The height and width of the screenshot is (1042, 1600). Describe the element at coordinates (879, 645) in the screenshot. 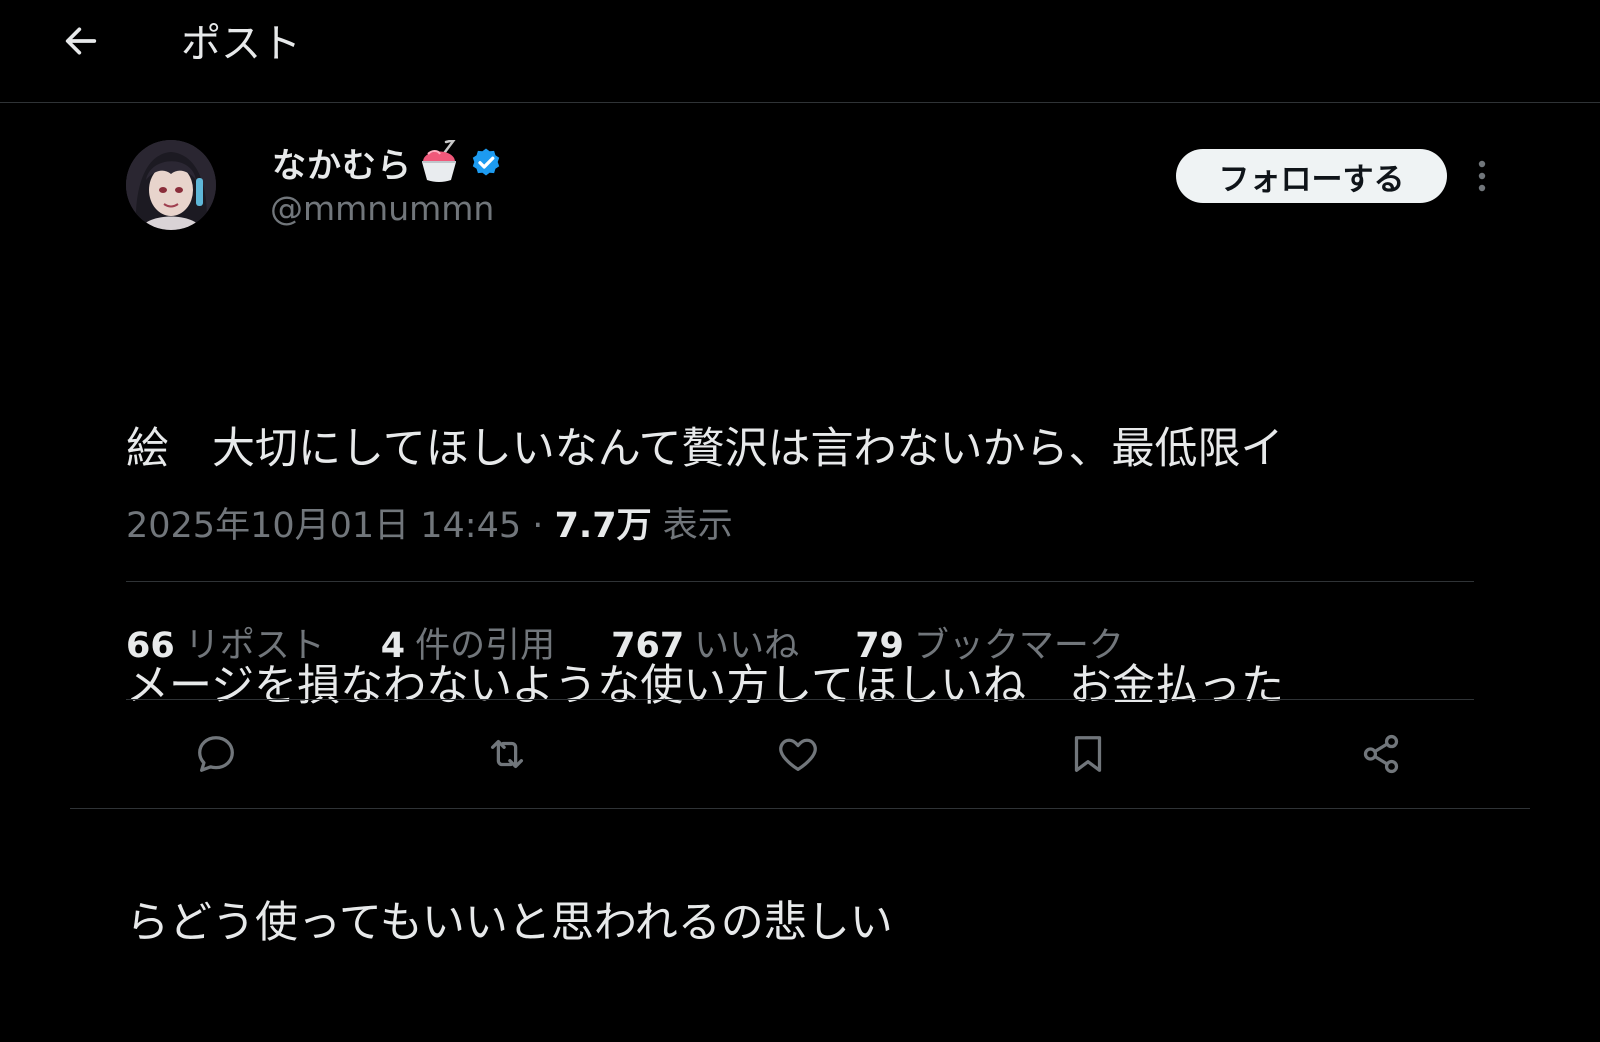

I see `stat-count: 79` at that location.